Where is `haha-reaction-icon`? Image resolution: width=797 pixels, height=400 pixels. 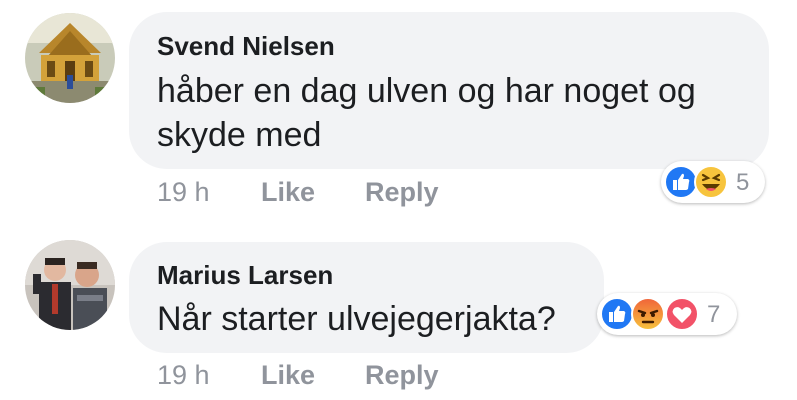
haha-reaction-icon is located at coordinates (711, 182).